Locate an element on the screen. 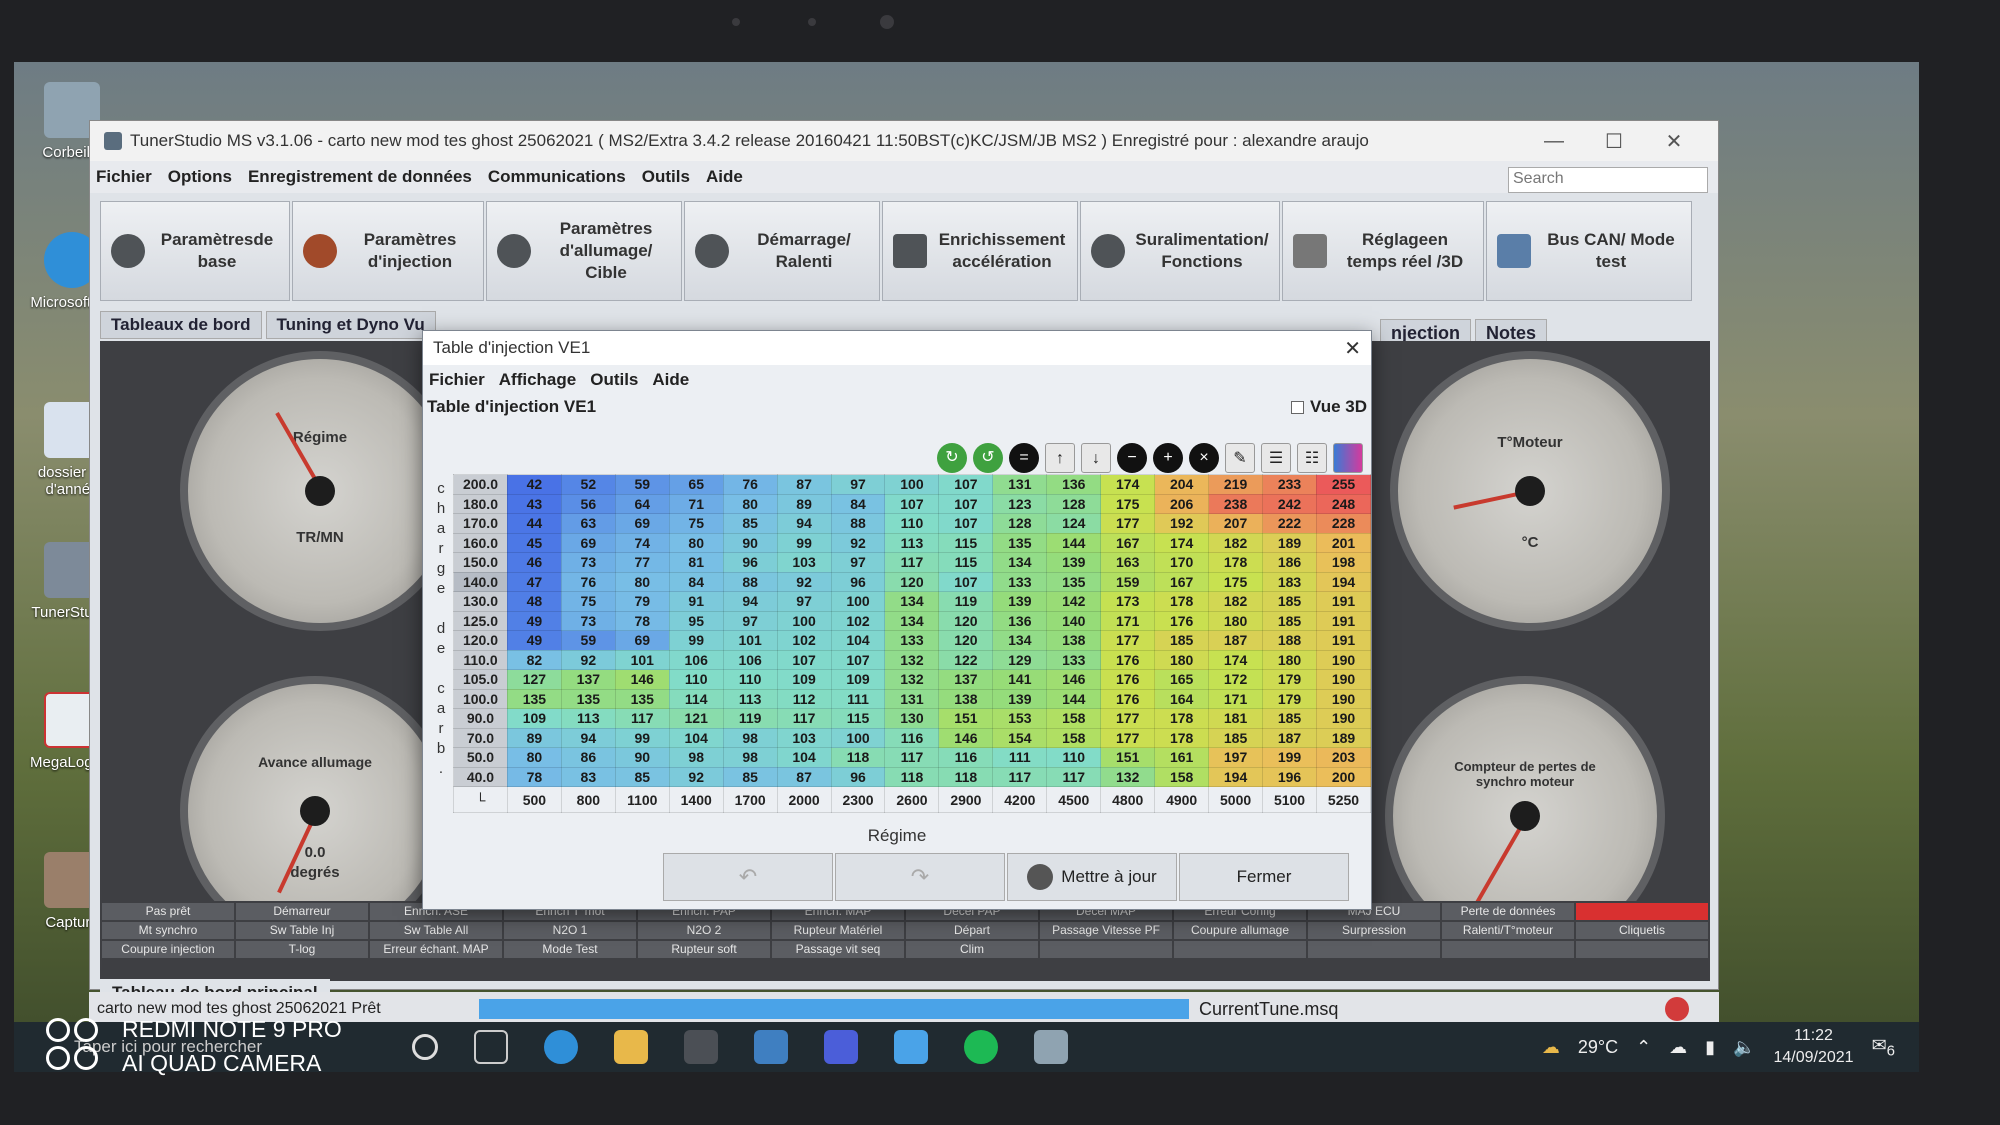 This screenshot has height=1125, width=2000. dialog-close-icon: ✕ is located at coordinates (1352, 348).